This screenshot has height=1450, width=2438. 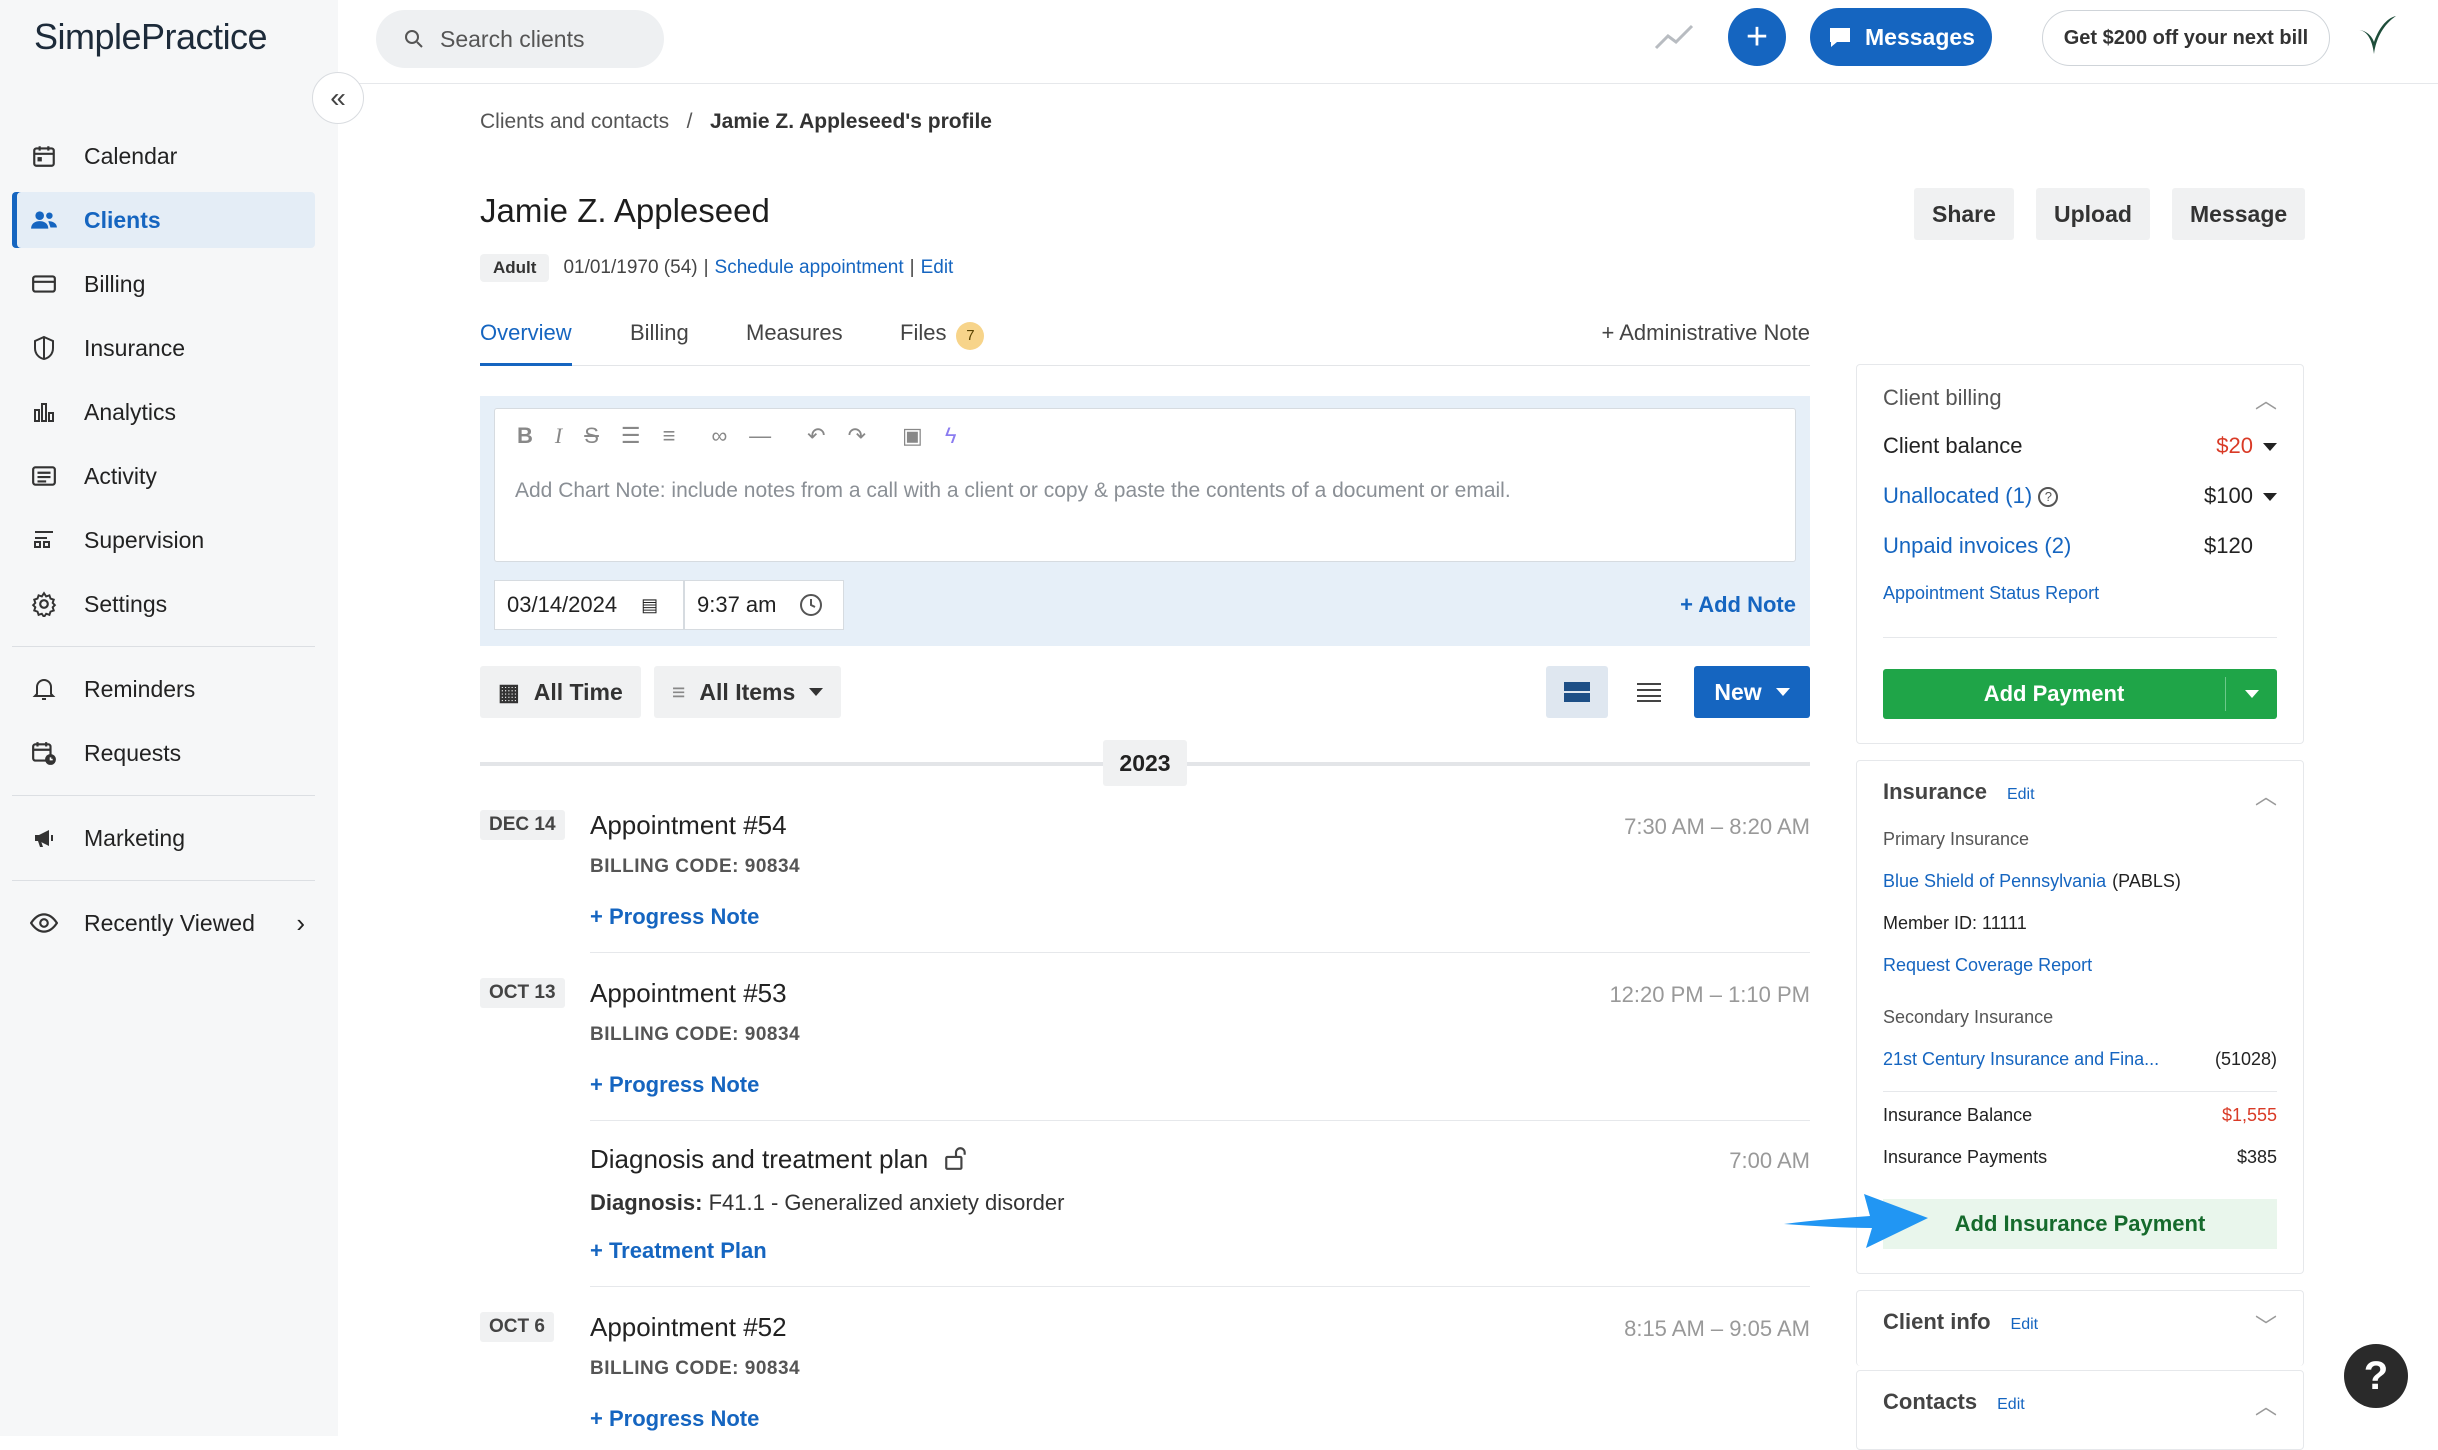 I want to click on list-view-toggle, so click(x=1649, y=692).